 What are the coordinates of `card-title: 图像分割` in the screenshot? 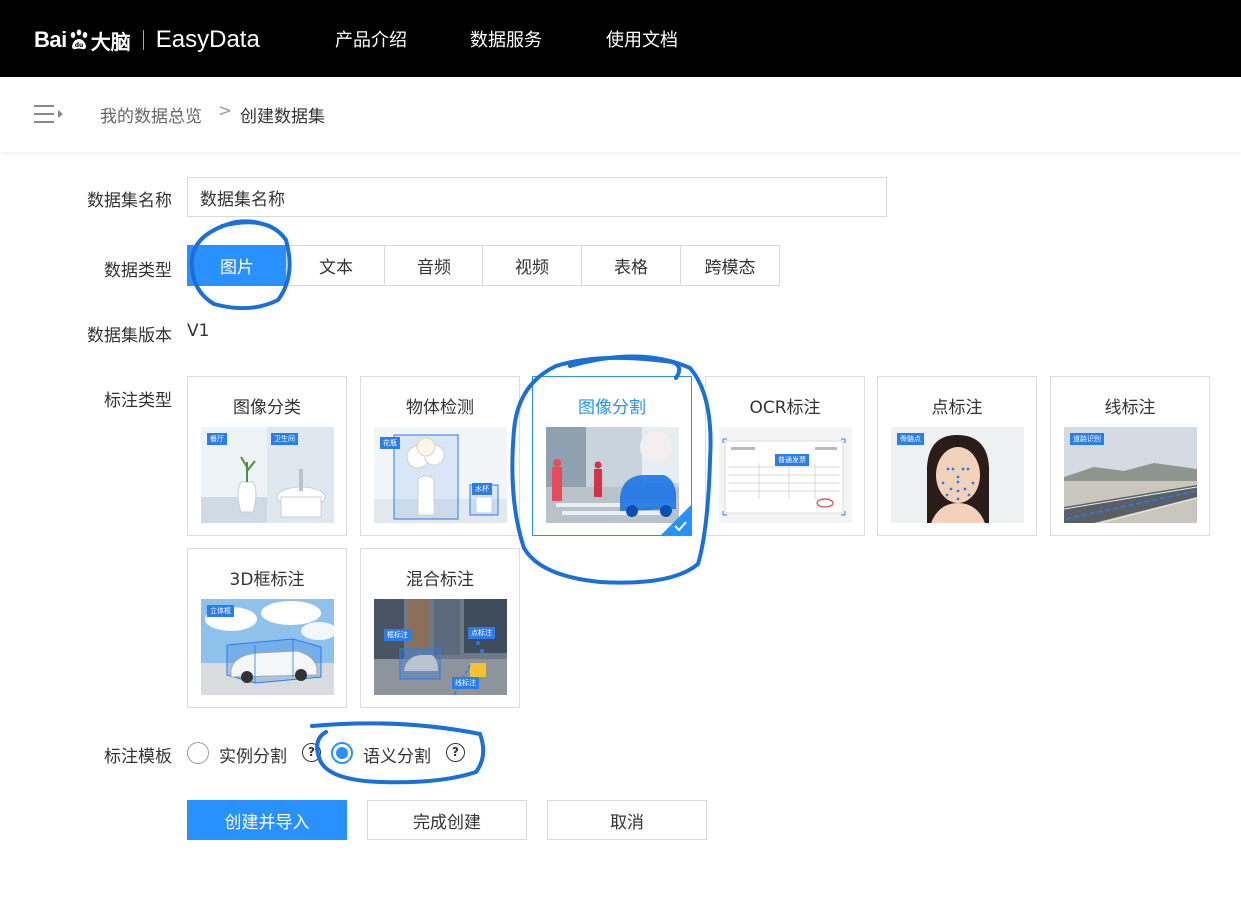 It's located at (612, 408).